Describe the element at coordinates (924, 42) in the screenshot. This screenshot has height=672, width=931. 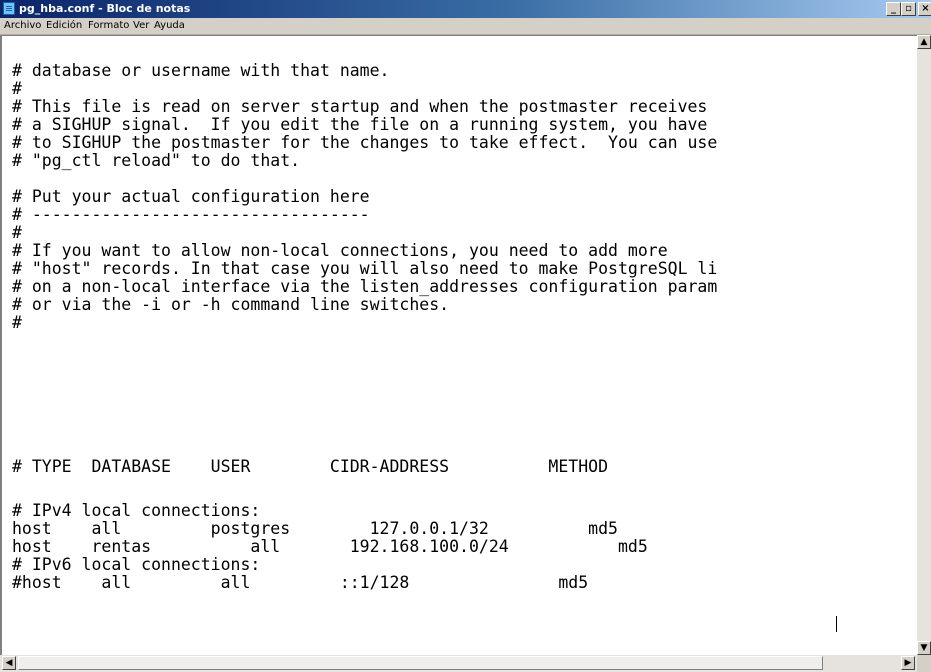
I see `scroll-up-button: ▲` at that location.